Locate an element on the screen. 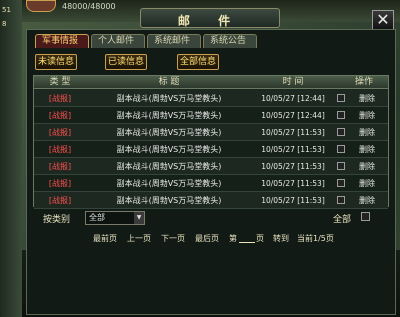 Image resolution: width=400 pixels, height=317 pixels. left-hud-strip: 51 8 is located at coordinates (11, 158).